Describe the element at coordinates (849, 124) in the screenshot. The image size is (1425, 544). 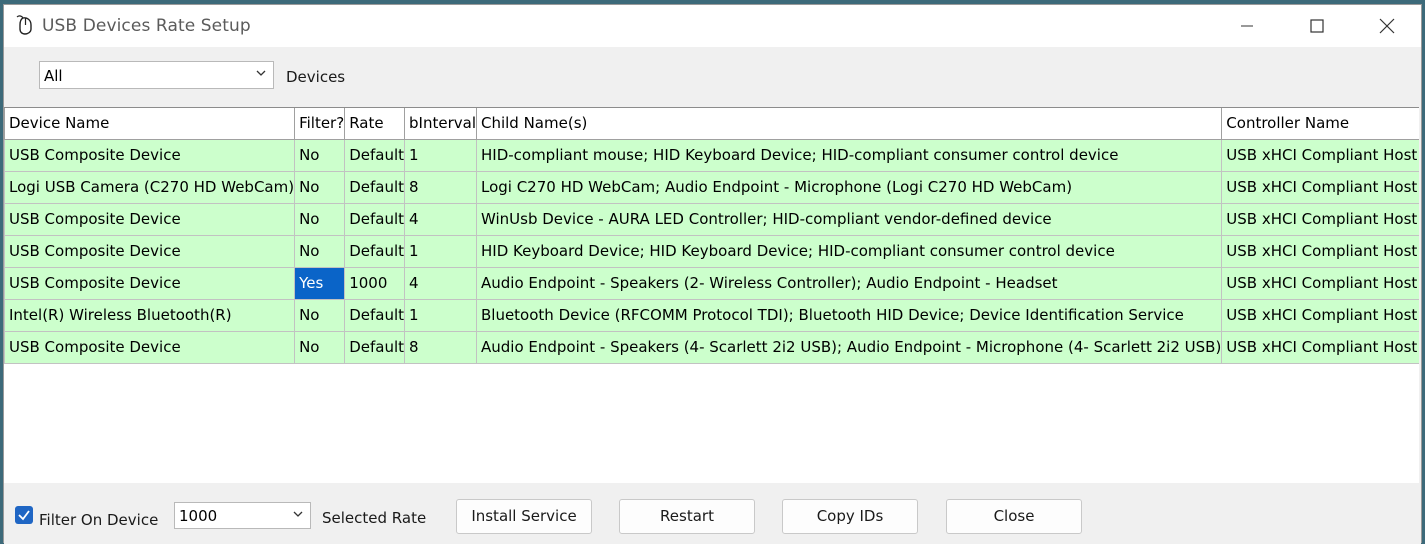
I see `column-header: Child Name(s)` at that location.